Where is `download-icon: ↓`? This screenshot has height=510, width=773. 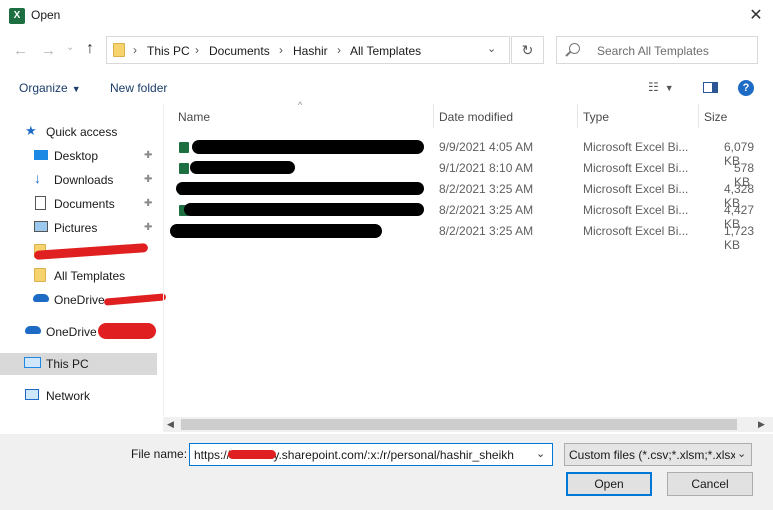
download-icon: ↓ is located at coordinates (37, 178).